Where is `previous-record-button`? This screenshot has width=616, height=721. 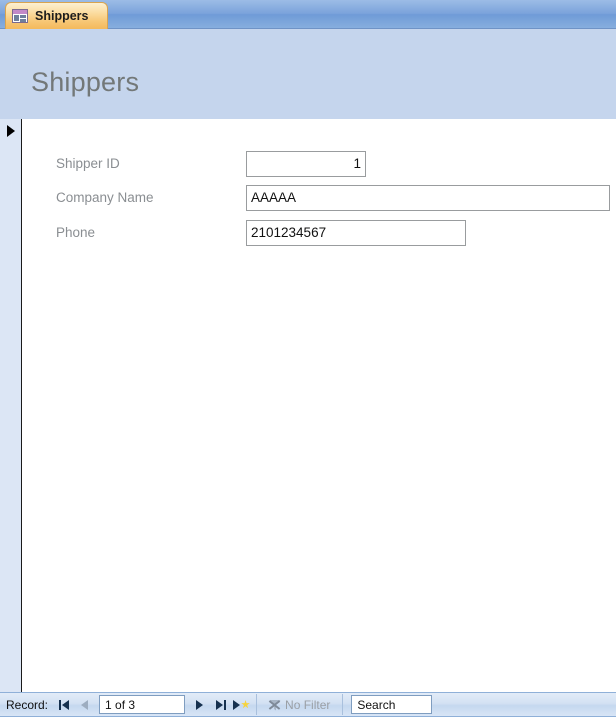
previous-record-button is located at coordinates (84, 704).